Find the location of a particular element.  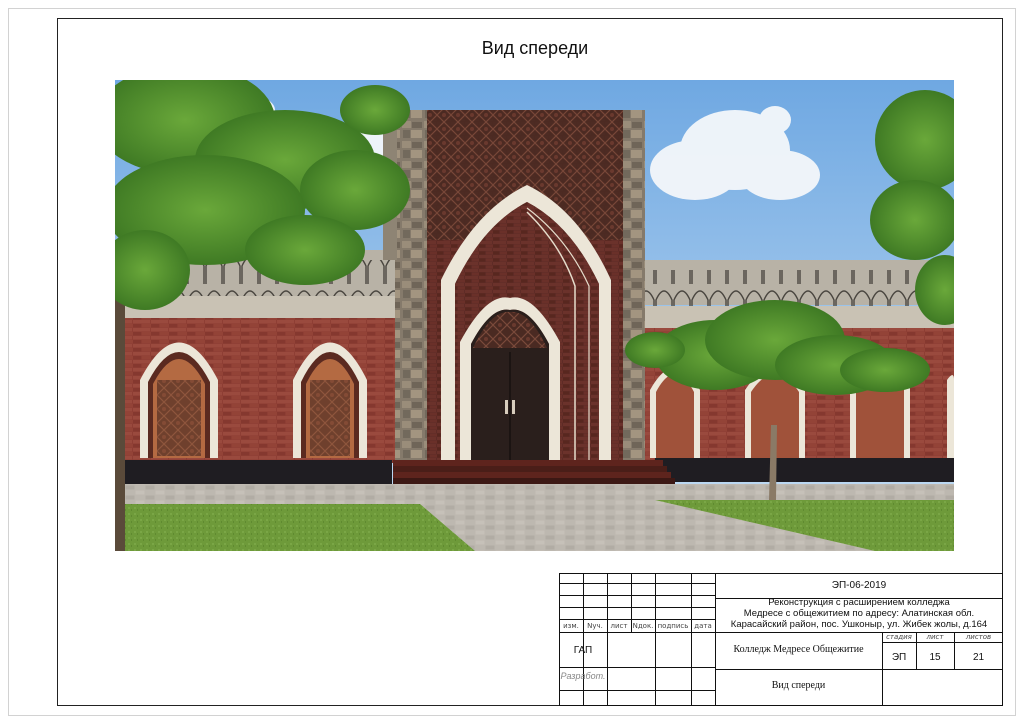

role-gap: ГАП is located at coordinates (583, 650).